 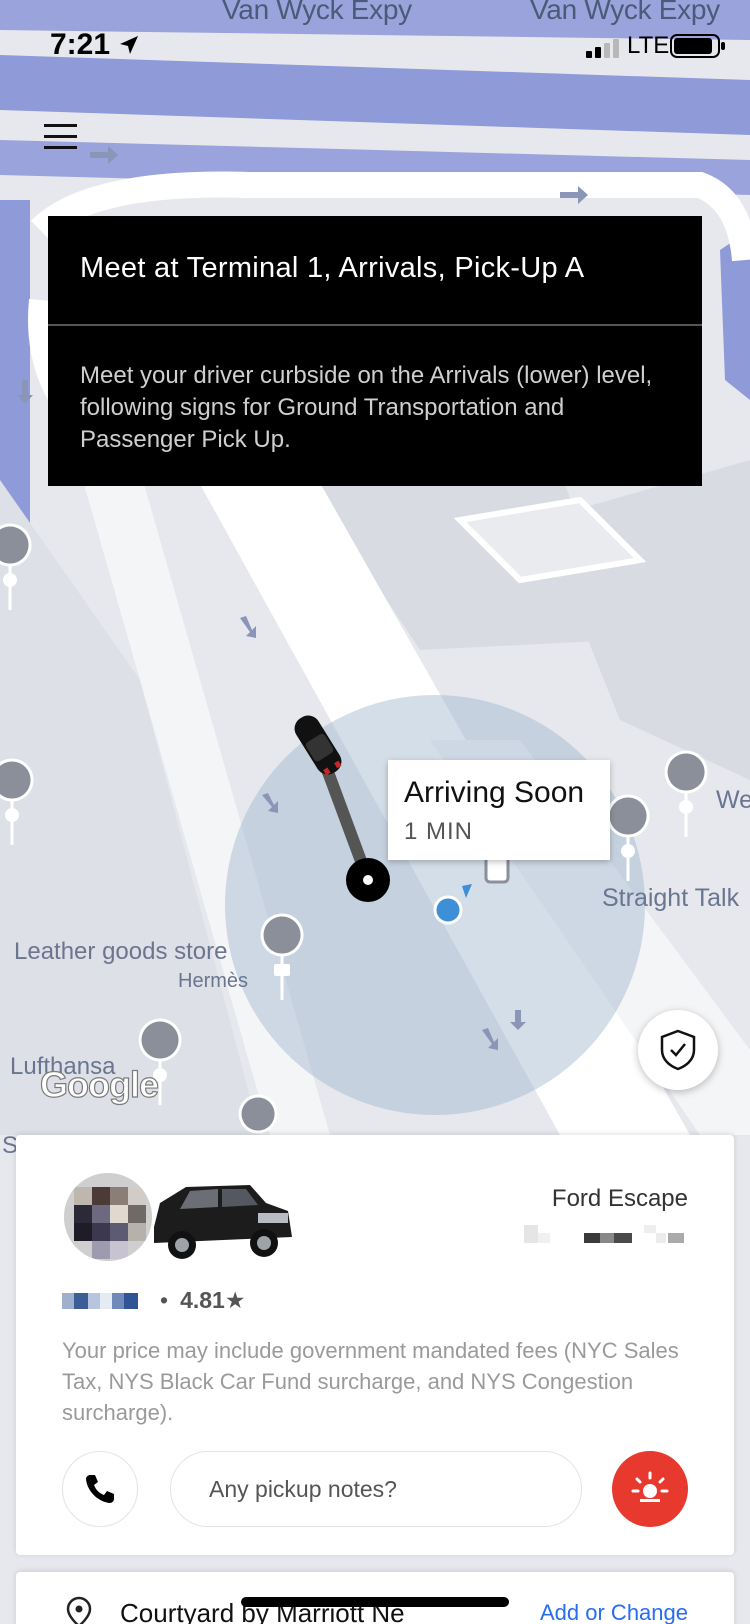 I want to click on rating-value: 4.81★, so click(x=213, y=1300).